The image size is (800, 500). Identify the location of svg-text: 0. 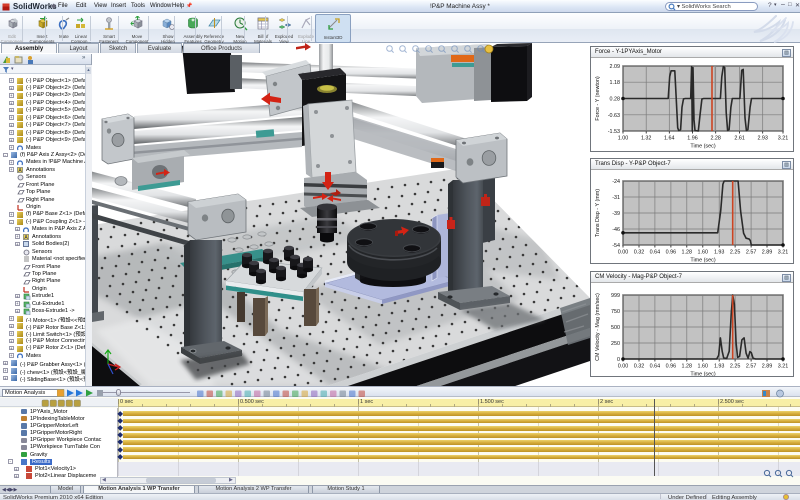
(618, 360).